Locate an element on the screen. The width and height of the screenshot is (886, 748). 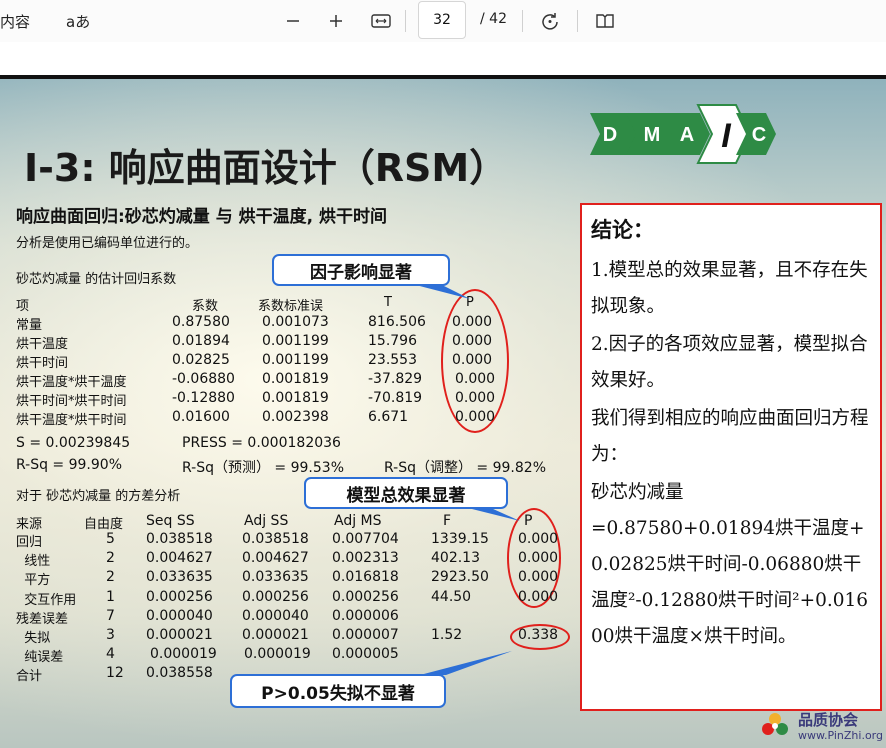
anova-cell-r1-c5: 402.13 is located at coordinates (455, 558).